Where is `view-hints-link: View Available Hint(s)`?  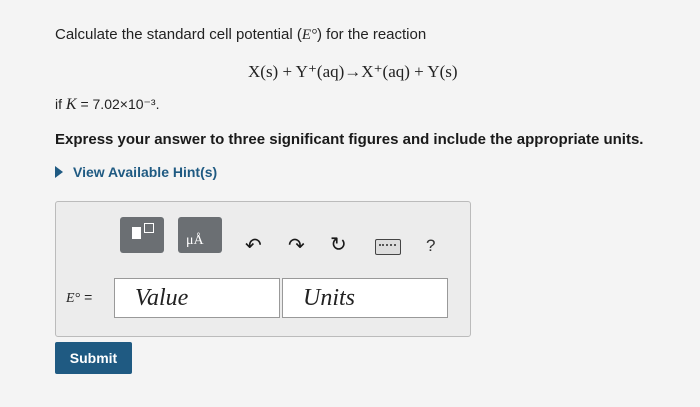 view-hints-link: View Available Hint(s) is located at coordinates (136, 172).